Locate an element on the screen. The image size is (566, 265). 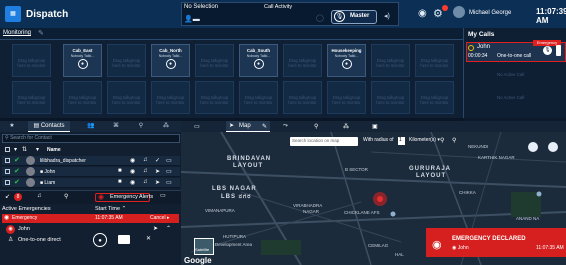
dispatch-logo-icon: ▦ is located at coordinates (13, 14).